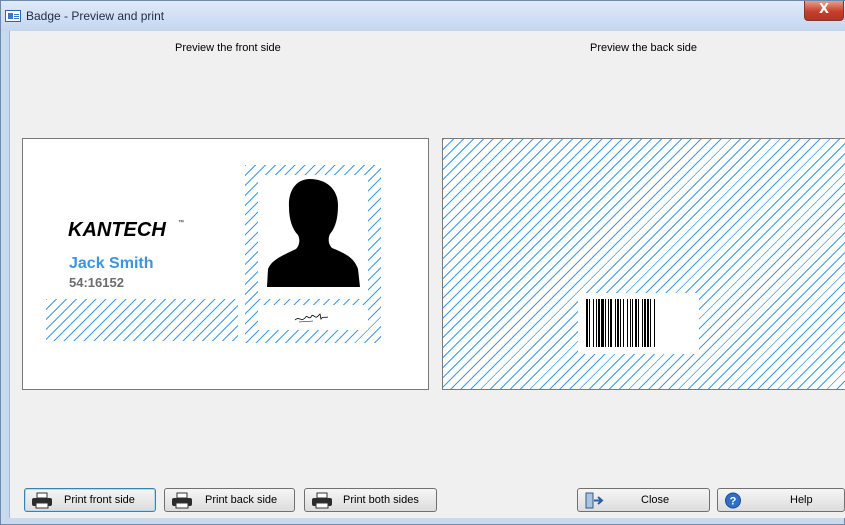  I want to click on print-back-button: Print back side, so click(229, 500).